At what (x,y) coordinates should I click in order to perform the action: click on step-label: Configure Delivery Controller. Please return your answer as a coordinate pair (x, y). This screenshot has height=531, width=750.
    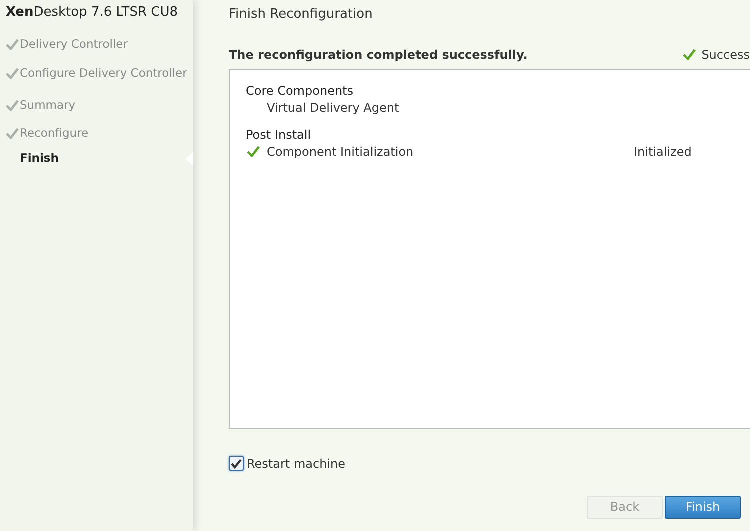
    Looking at the image, I should click on (104, 73).